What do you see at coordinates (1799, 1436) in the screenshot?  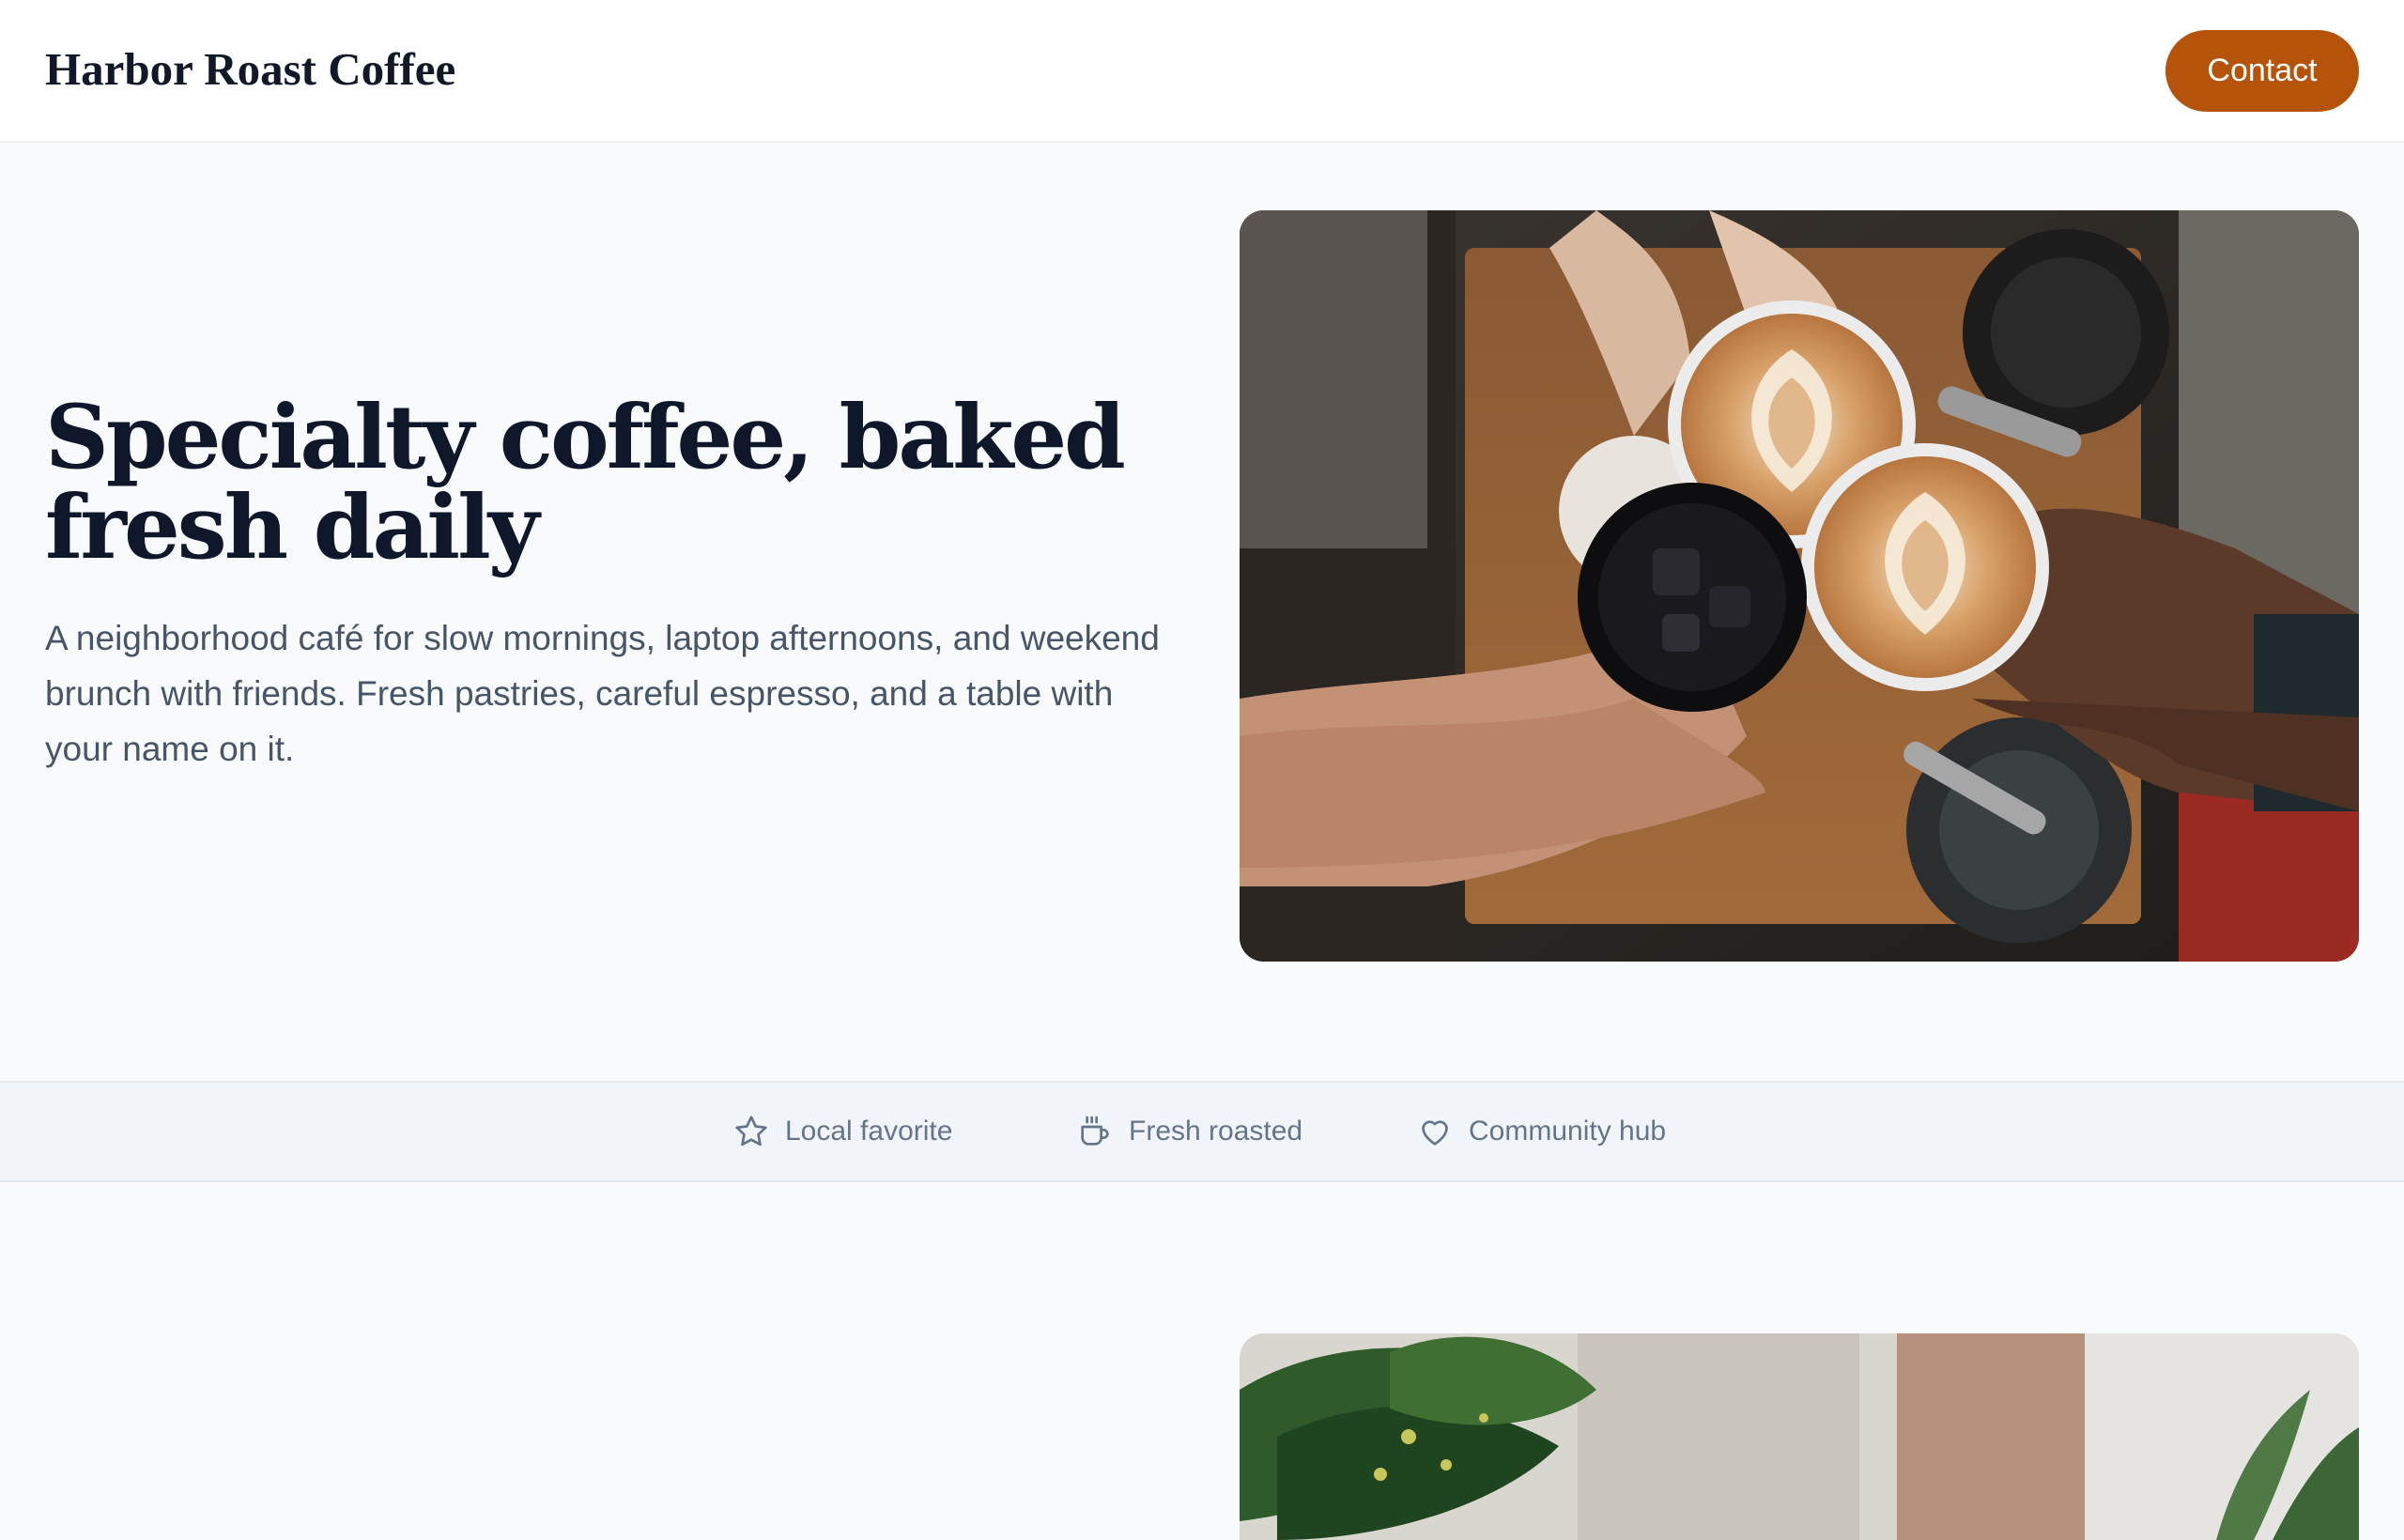 I see `cafe-plants-image` at bounding box center [1799, 1436].